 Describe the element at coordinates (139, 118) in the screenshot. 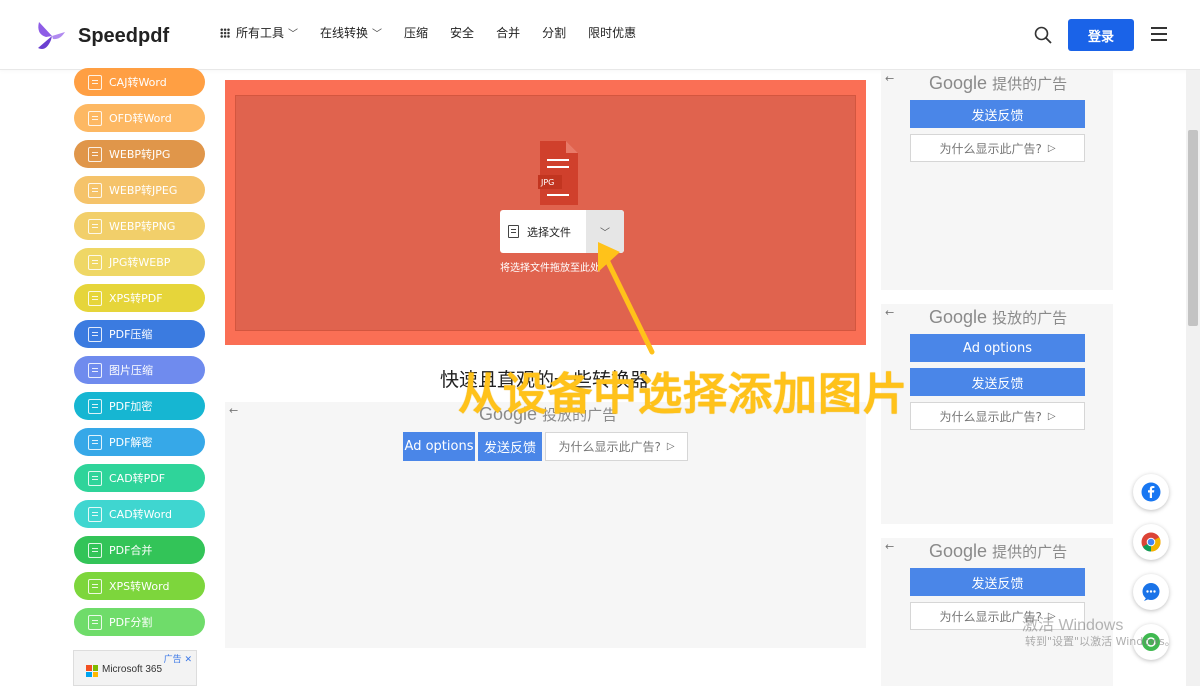

I see `sidebar-item: OFD转Word` at that location.